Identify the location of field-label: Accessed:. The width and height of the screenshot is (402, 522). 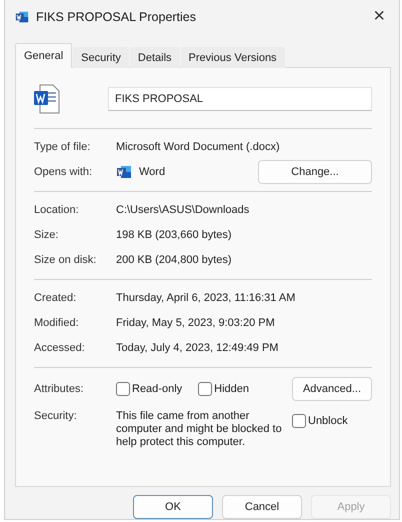
(60, 348).